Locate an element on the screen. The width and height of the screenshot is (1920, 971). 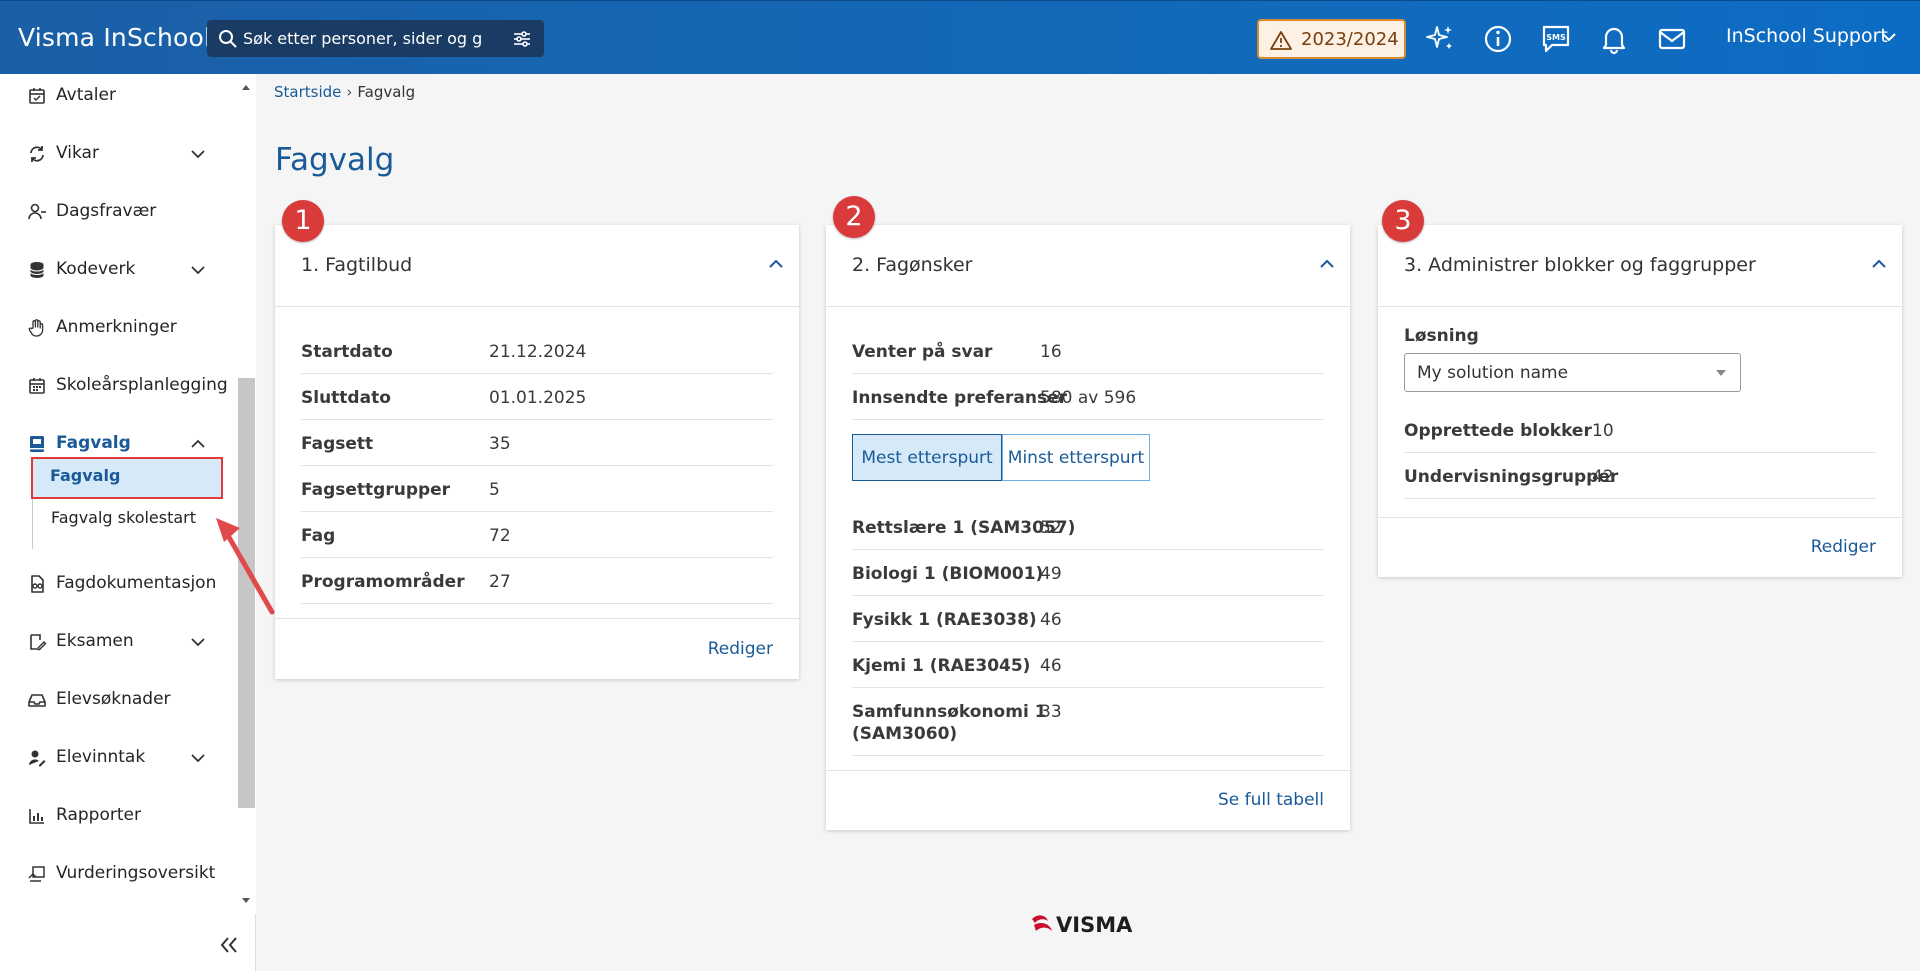
row-value: 27 is located at coordinates (500, 582).